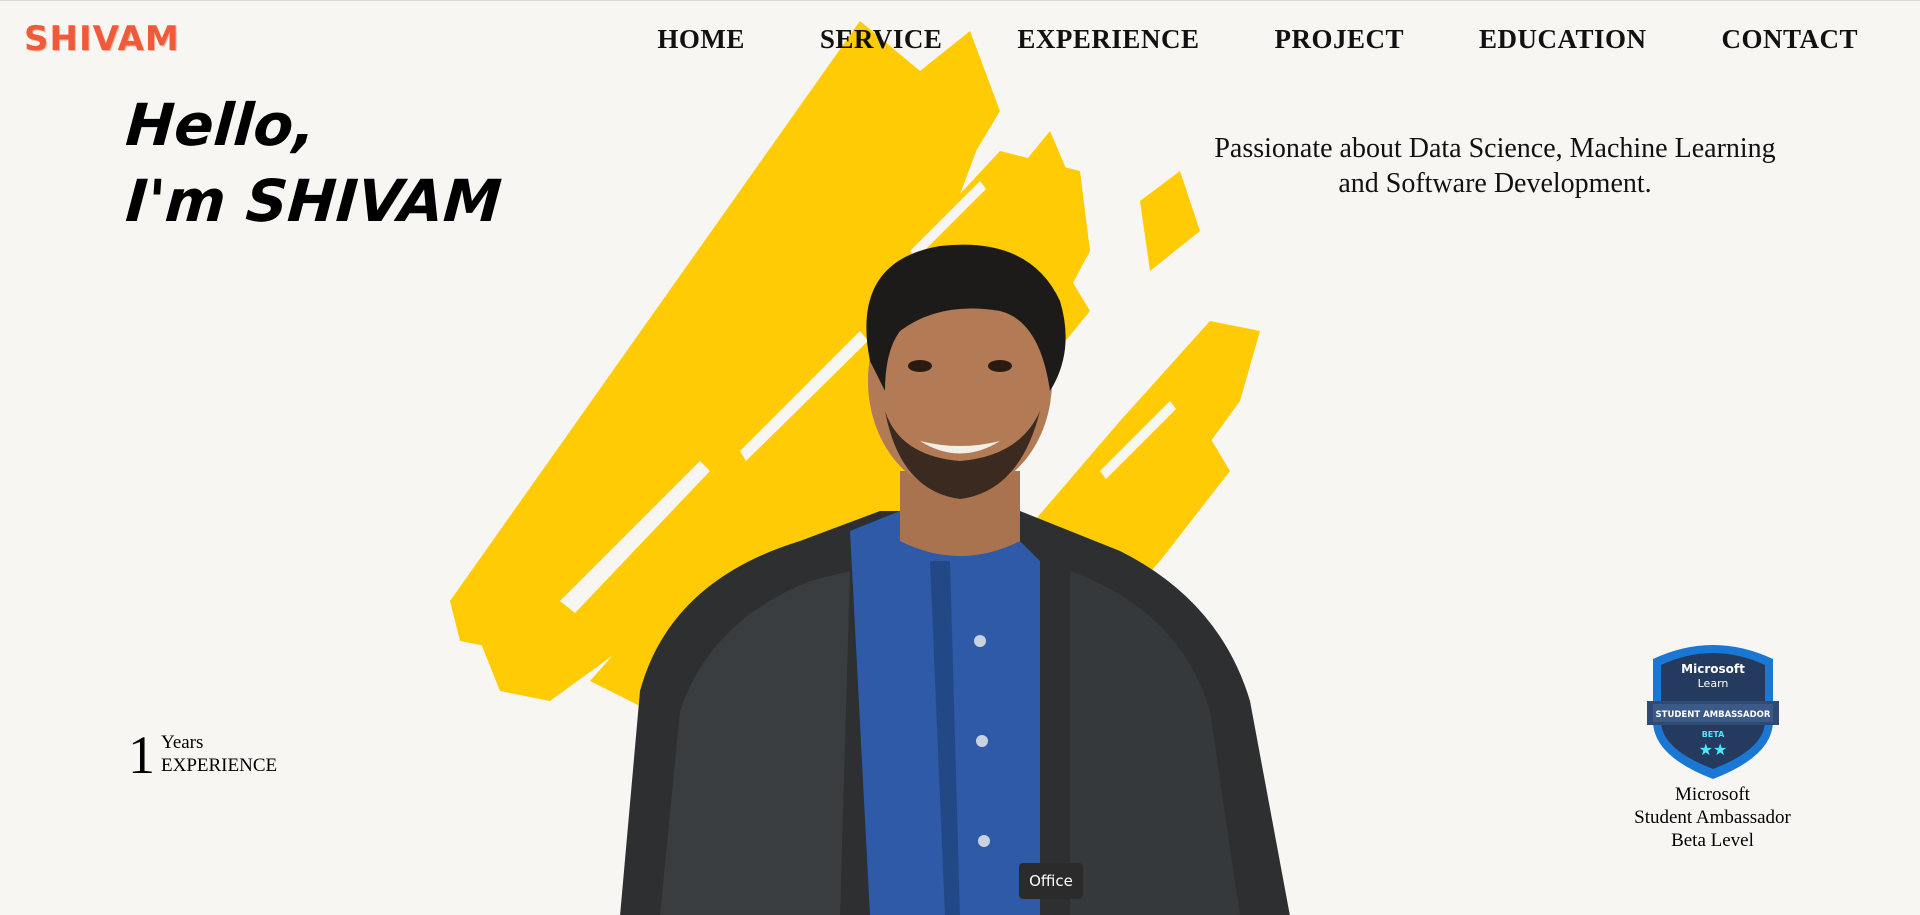 This screenshot has height=915, width=1920. What do you see at coordinates (1712, 840) in the screenshot?
I see `badge-caption-line-3: Beta Level` at bounding box center [1712, 840].